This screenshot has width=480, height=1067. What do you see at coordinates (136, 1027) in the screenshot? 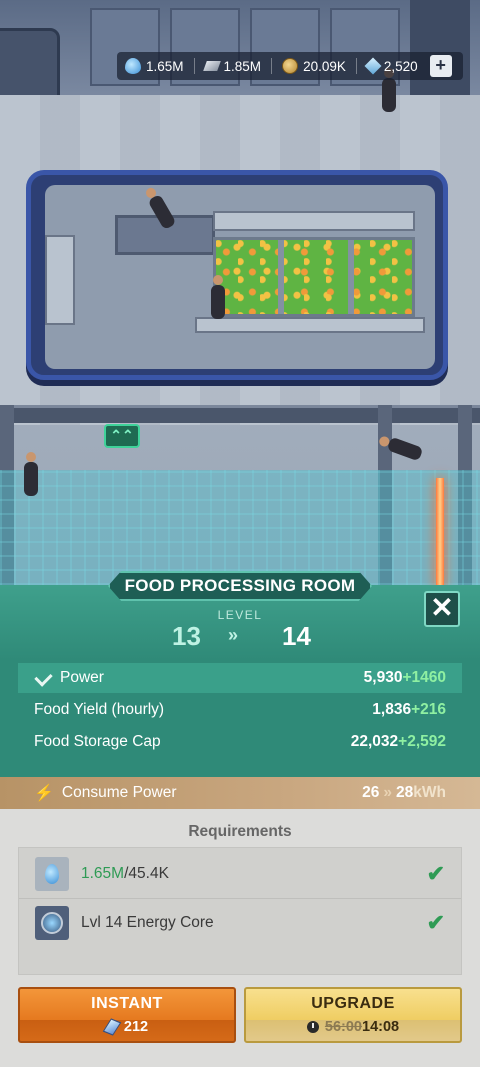
I see `instant-cost-value: 212` at bounding box center [136, 1027].